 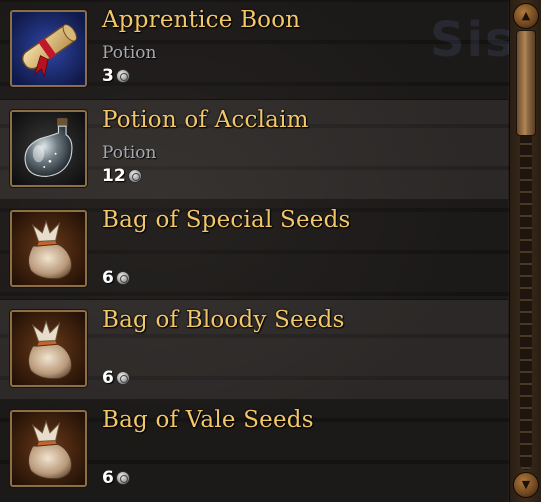 I want to click on scroll-icon, so click(x=48, y=48).